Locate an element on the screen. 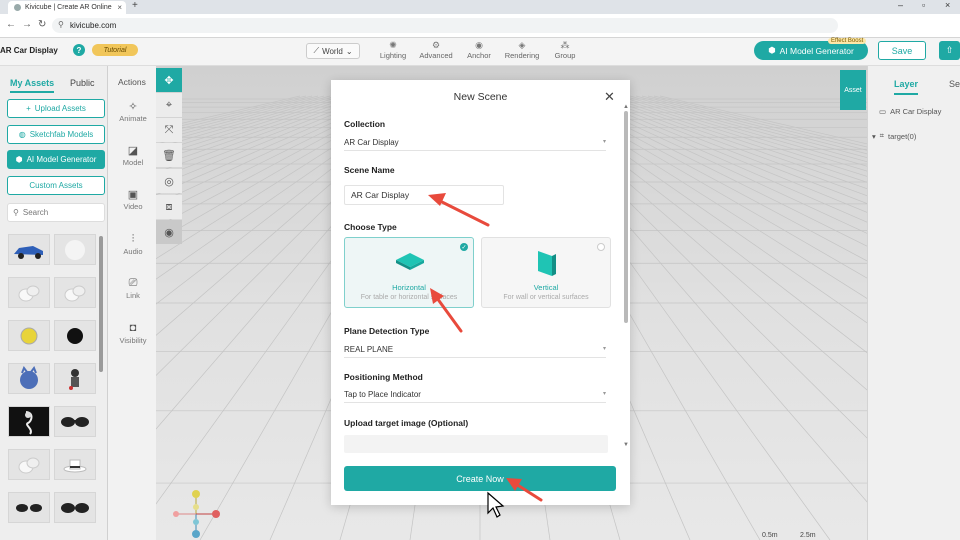 The image size is (960, 540). url-field: ⚲ kivicube.com is located at coordinates (445, 25).